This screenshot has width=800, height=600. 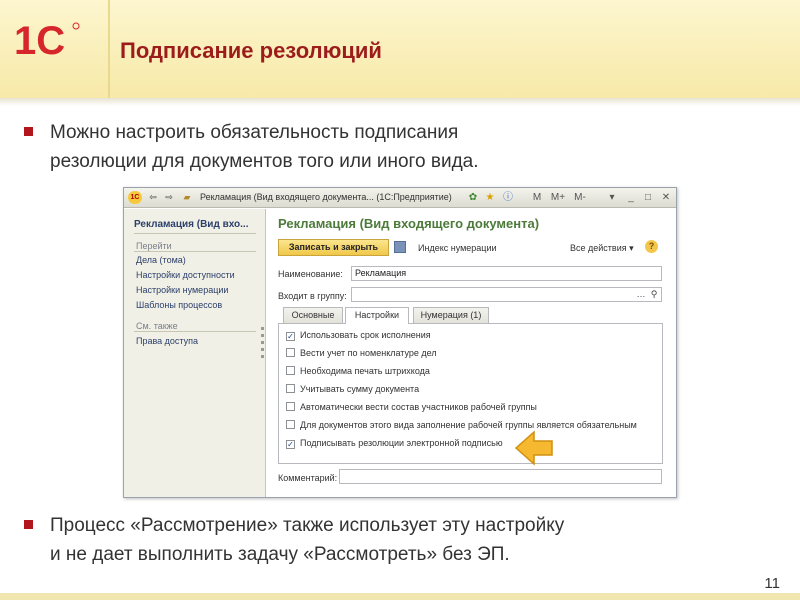 What do you see at coordinates (333, 247) in the screenshot?
I see `save-and-close-button: Записать и закрыть` at bounding box center [333, 247].